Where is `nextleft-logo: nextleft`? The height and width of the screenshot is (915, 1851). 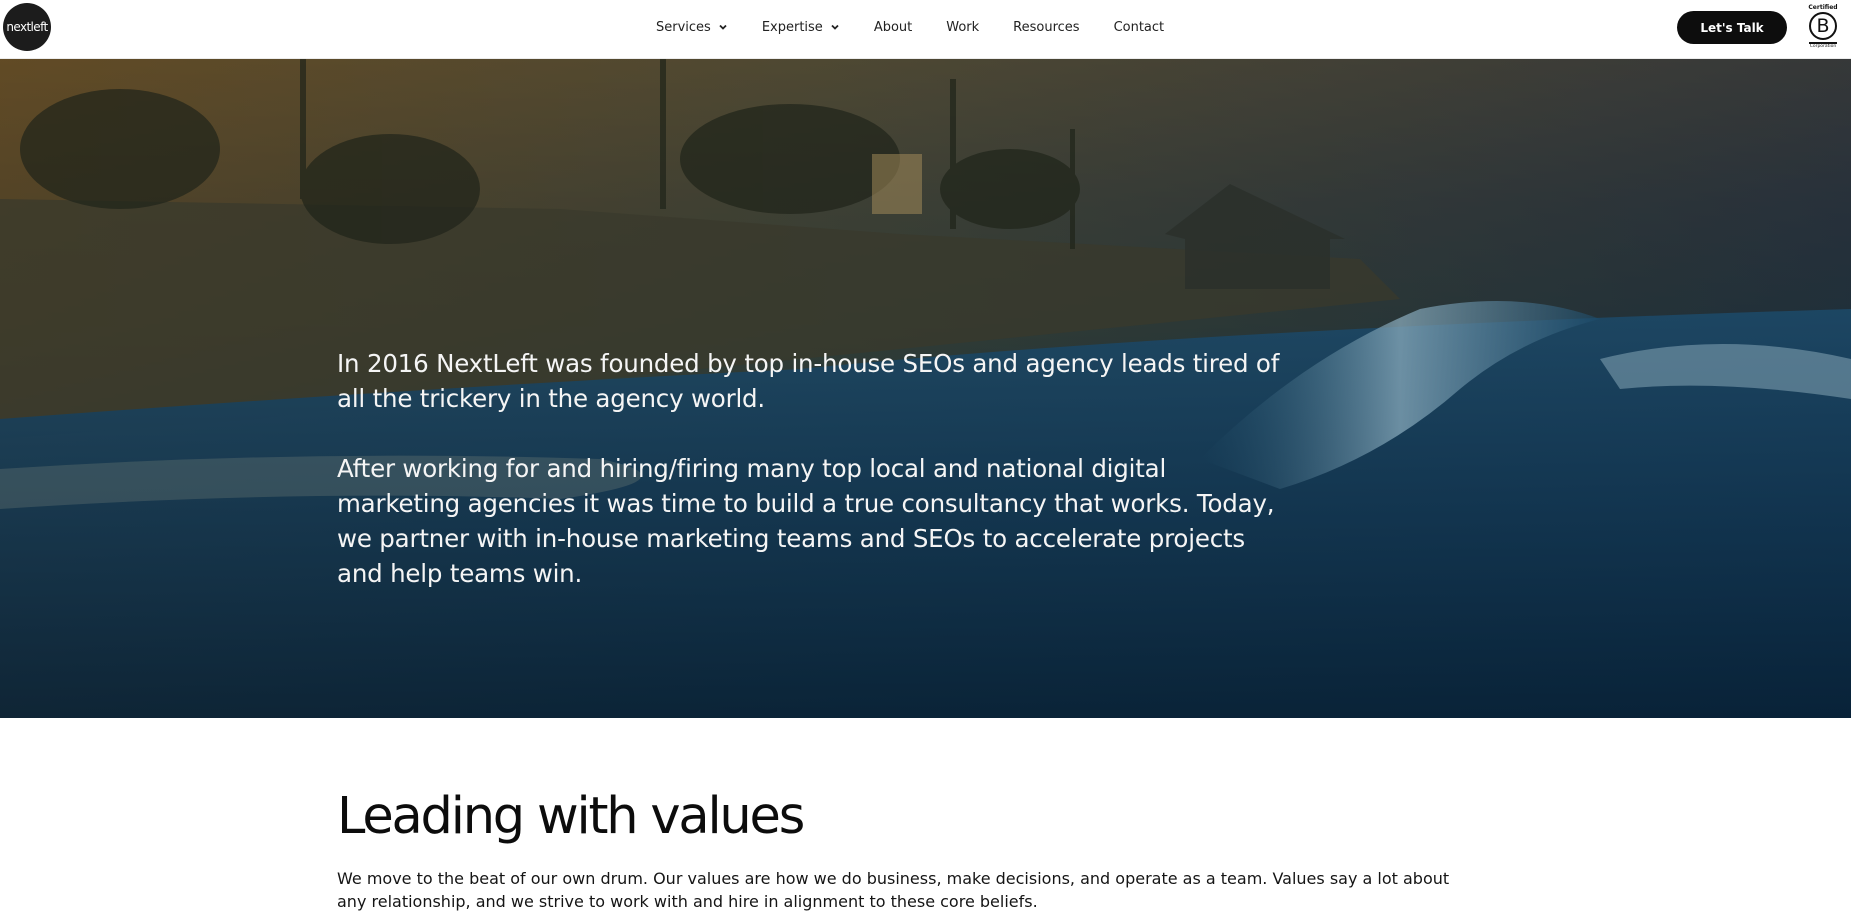 nextleft-logo: nextleft is located at coordinates (27, 27).